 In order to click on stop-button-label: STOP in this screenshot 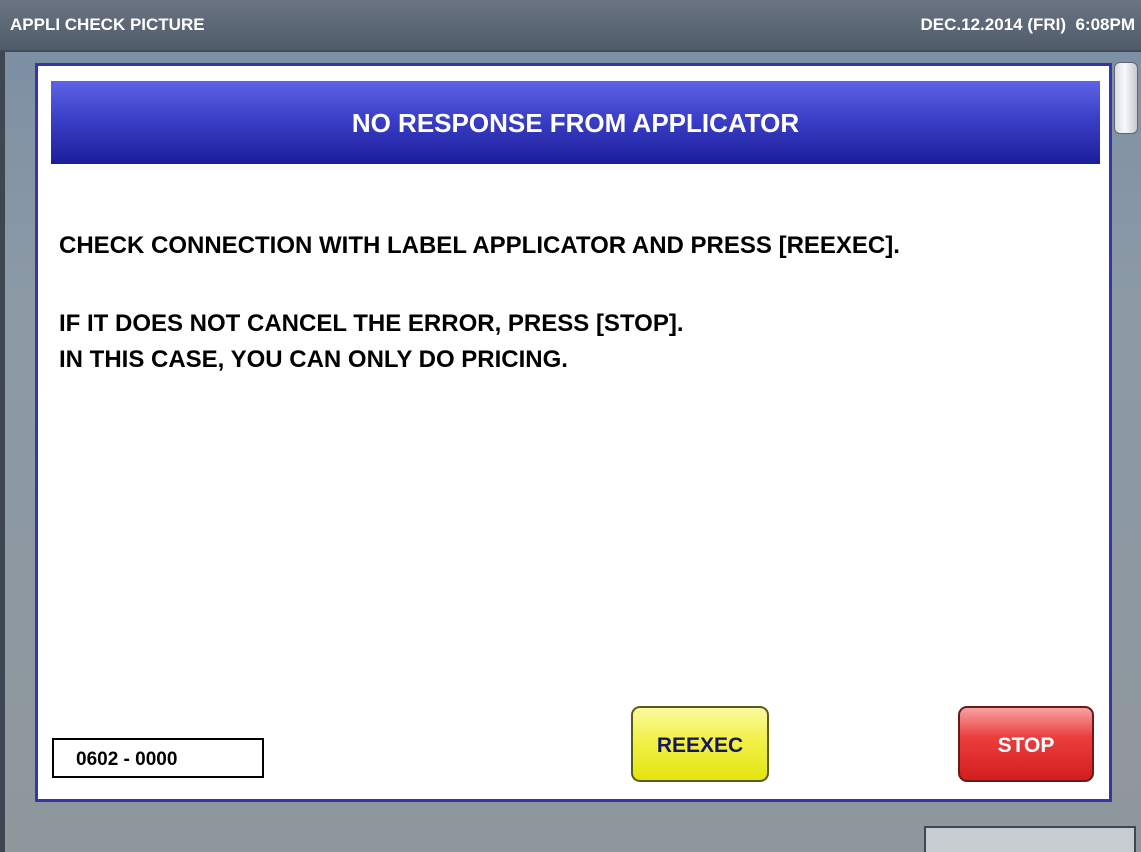, I will do `click(1026, 745)`.